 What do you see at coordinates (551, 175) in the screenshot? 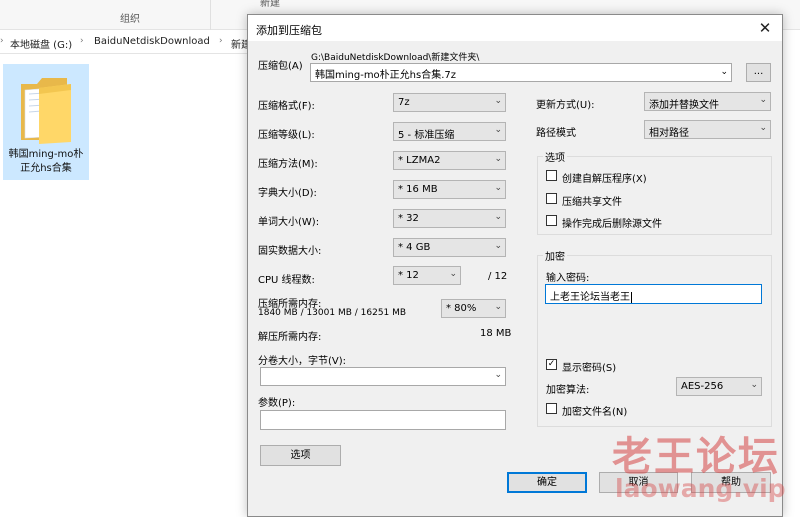
I see `sfx-checkbox` at bounding box center [551, 175].